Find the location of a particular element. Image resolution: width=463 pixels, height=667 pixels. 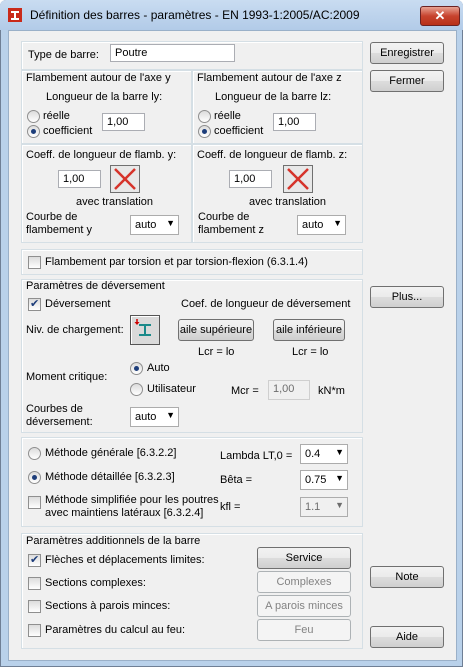

type-barre-input: Poutre is located at coordinates (172, 53).